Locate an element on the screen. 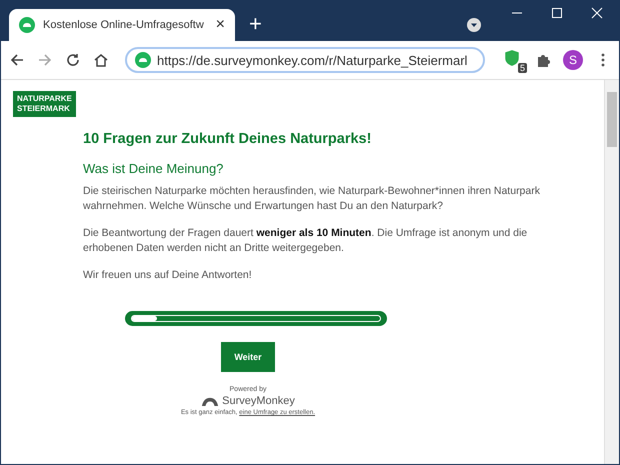  url-text: https://de.surveymonkey.com/r/Naturparke_Steiermarl is located at coordinates (312, 60).